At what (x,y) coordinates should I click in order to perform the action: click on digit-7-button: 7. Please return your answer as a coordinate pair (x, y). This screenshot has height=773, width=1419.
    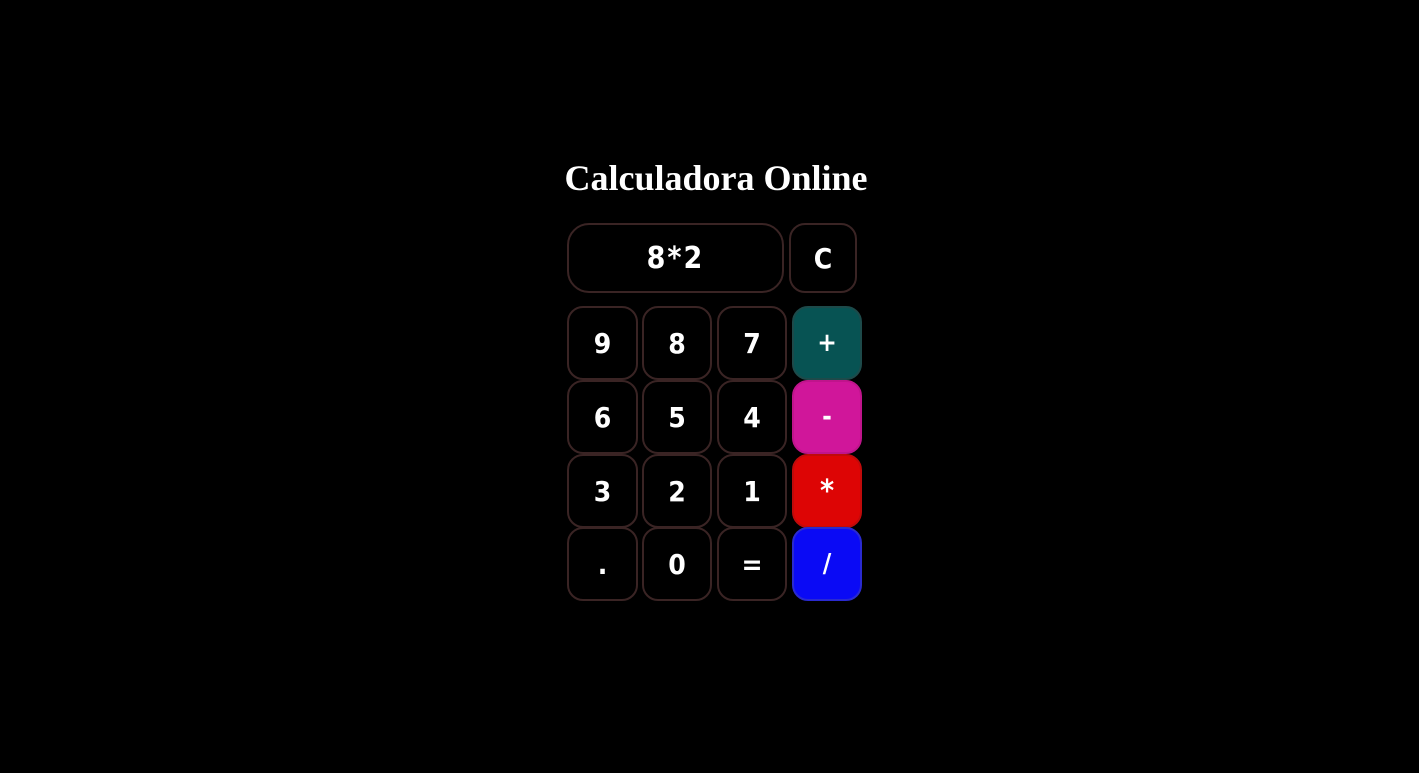
    Looking at the image, I should click on (752, 343).